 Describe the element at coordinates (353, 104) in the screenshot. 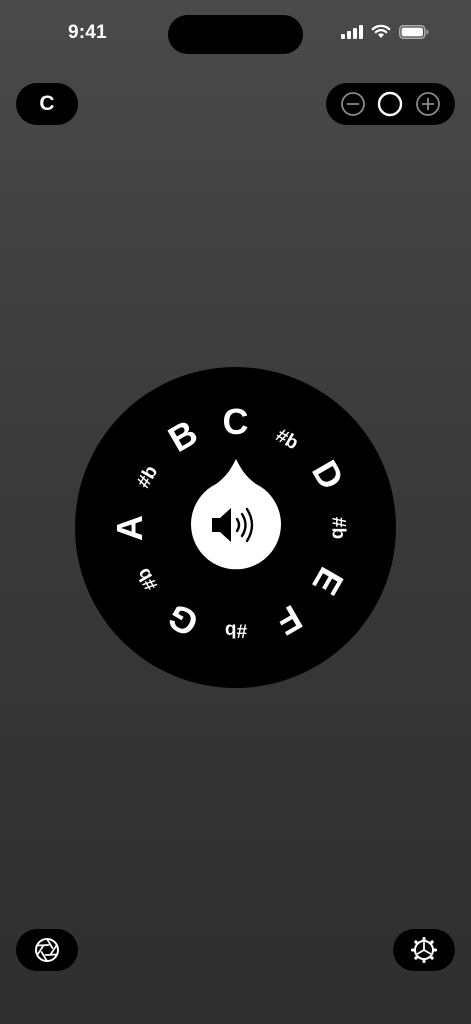

I see `minus-circle-icon` at that location.